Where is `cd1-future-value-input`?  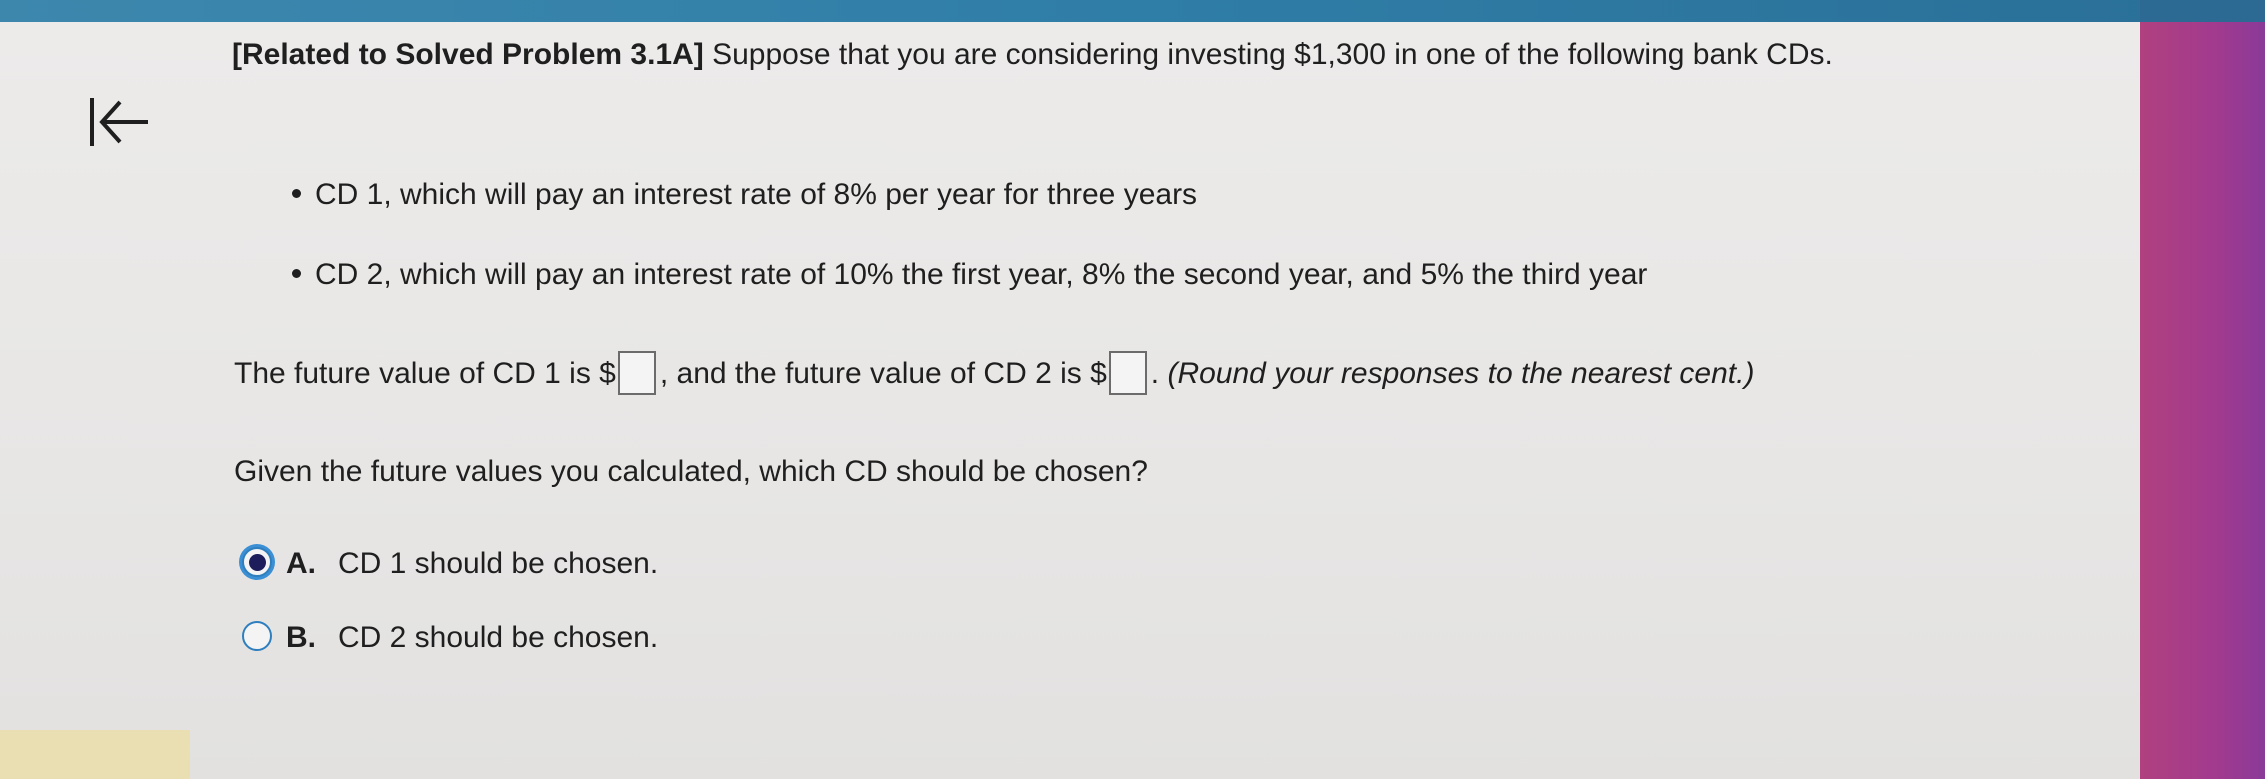
cd1-future-value-input is located at coordinates (636, 373).